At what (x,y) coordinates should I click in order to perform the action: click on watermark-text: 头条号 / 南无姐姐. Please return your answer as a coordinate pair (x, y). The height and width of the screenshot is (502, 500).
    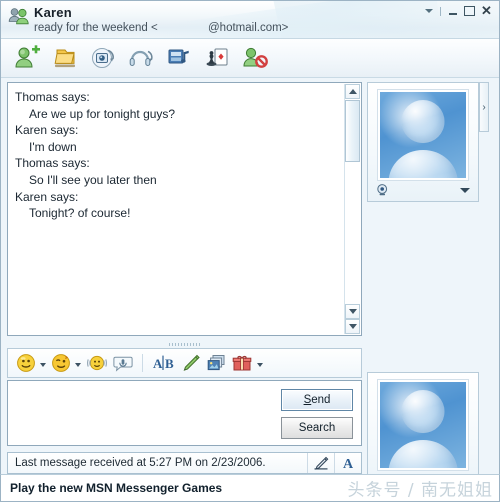
    Looking at the image, I should click on (420, 490).